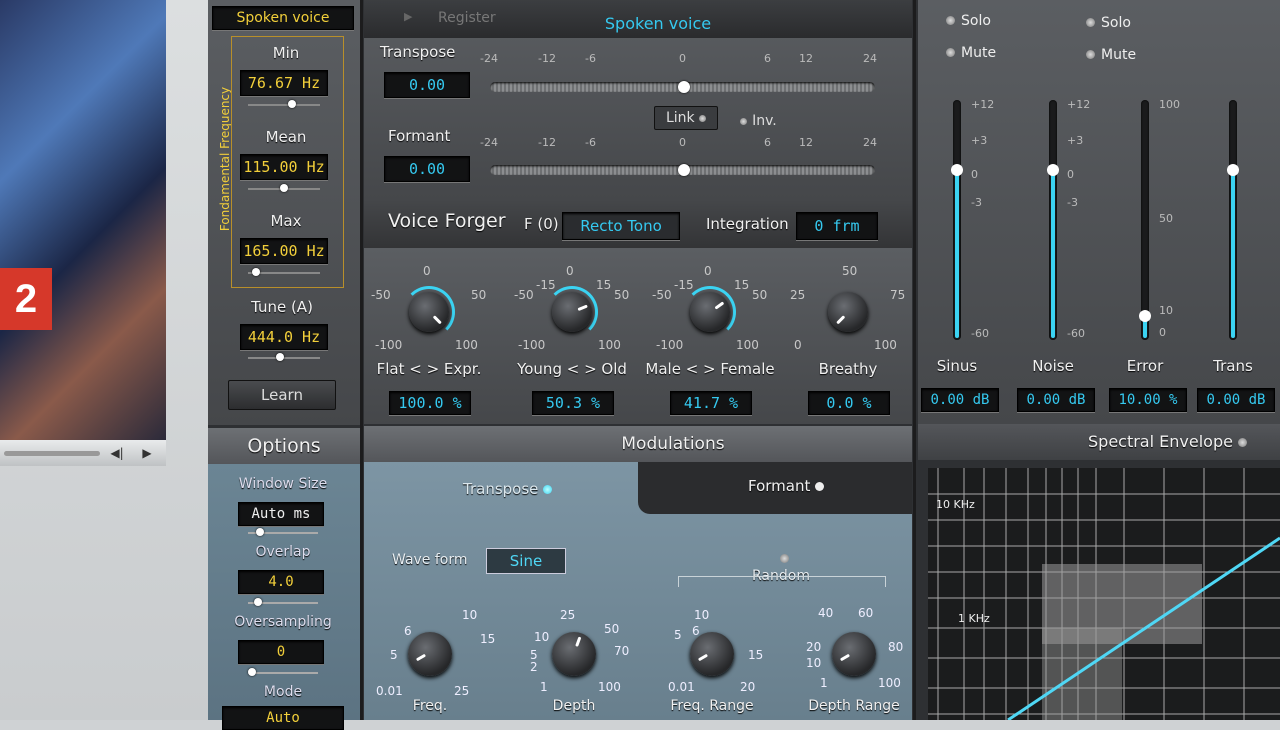 The width and height of the screenshot is (1280, 730). I want to click on knob-mark: 15, so click(756, 655).